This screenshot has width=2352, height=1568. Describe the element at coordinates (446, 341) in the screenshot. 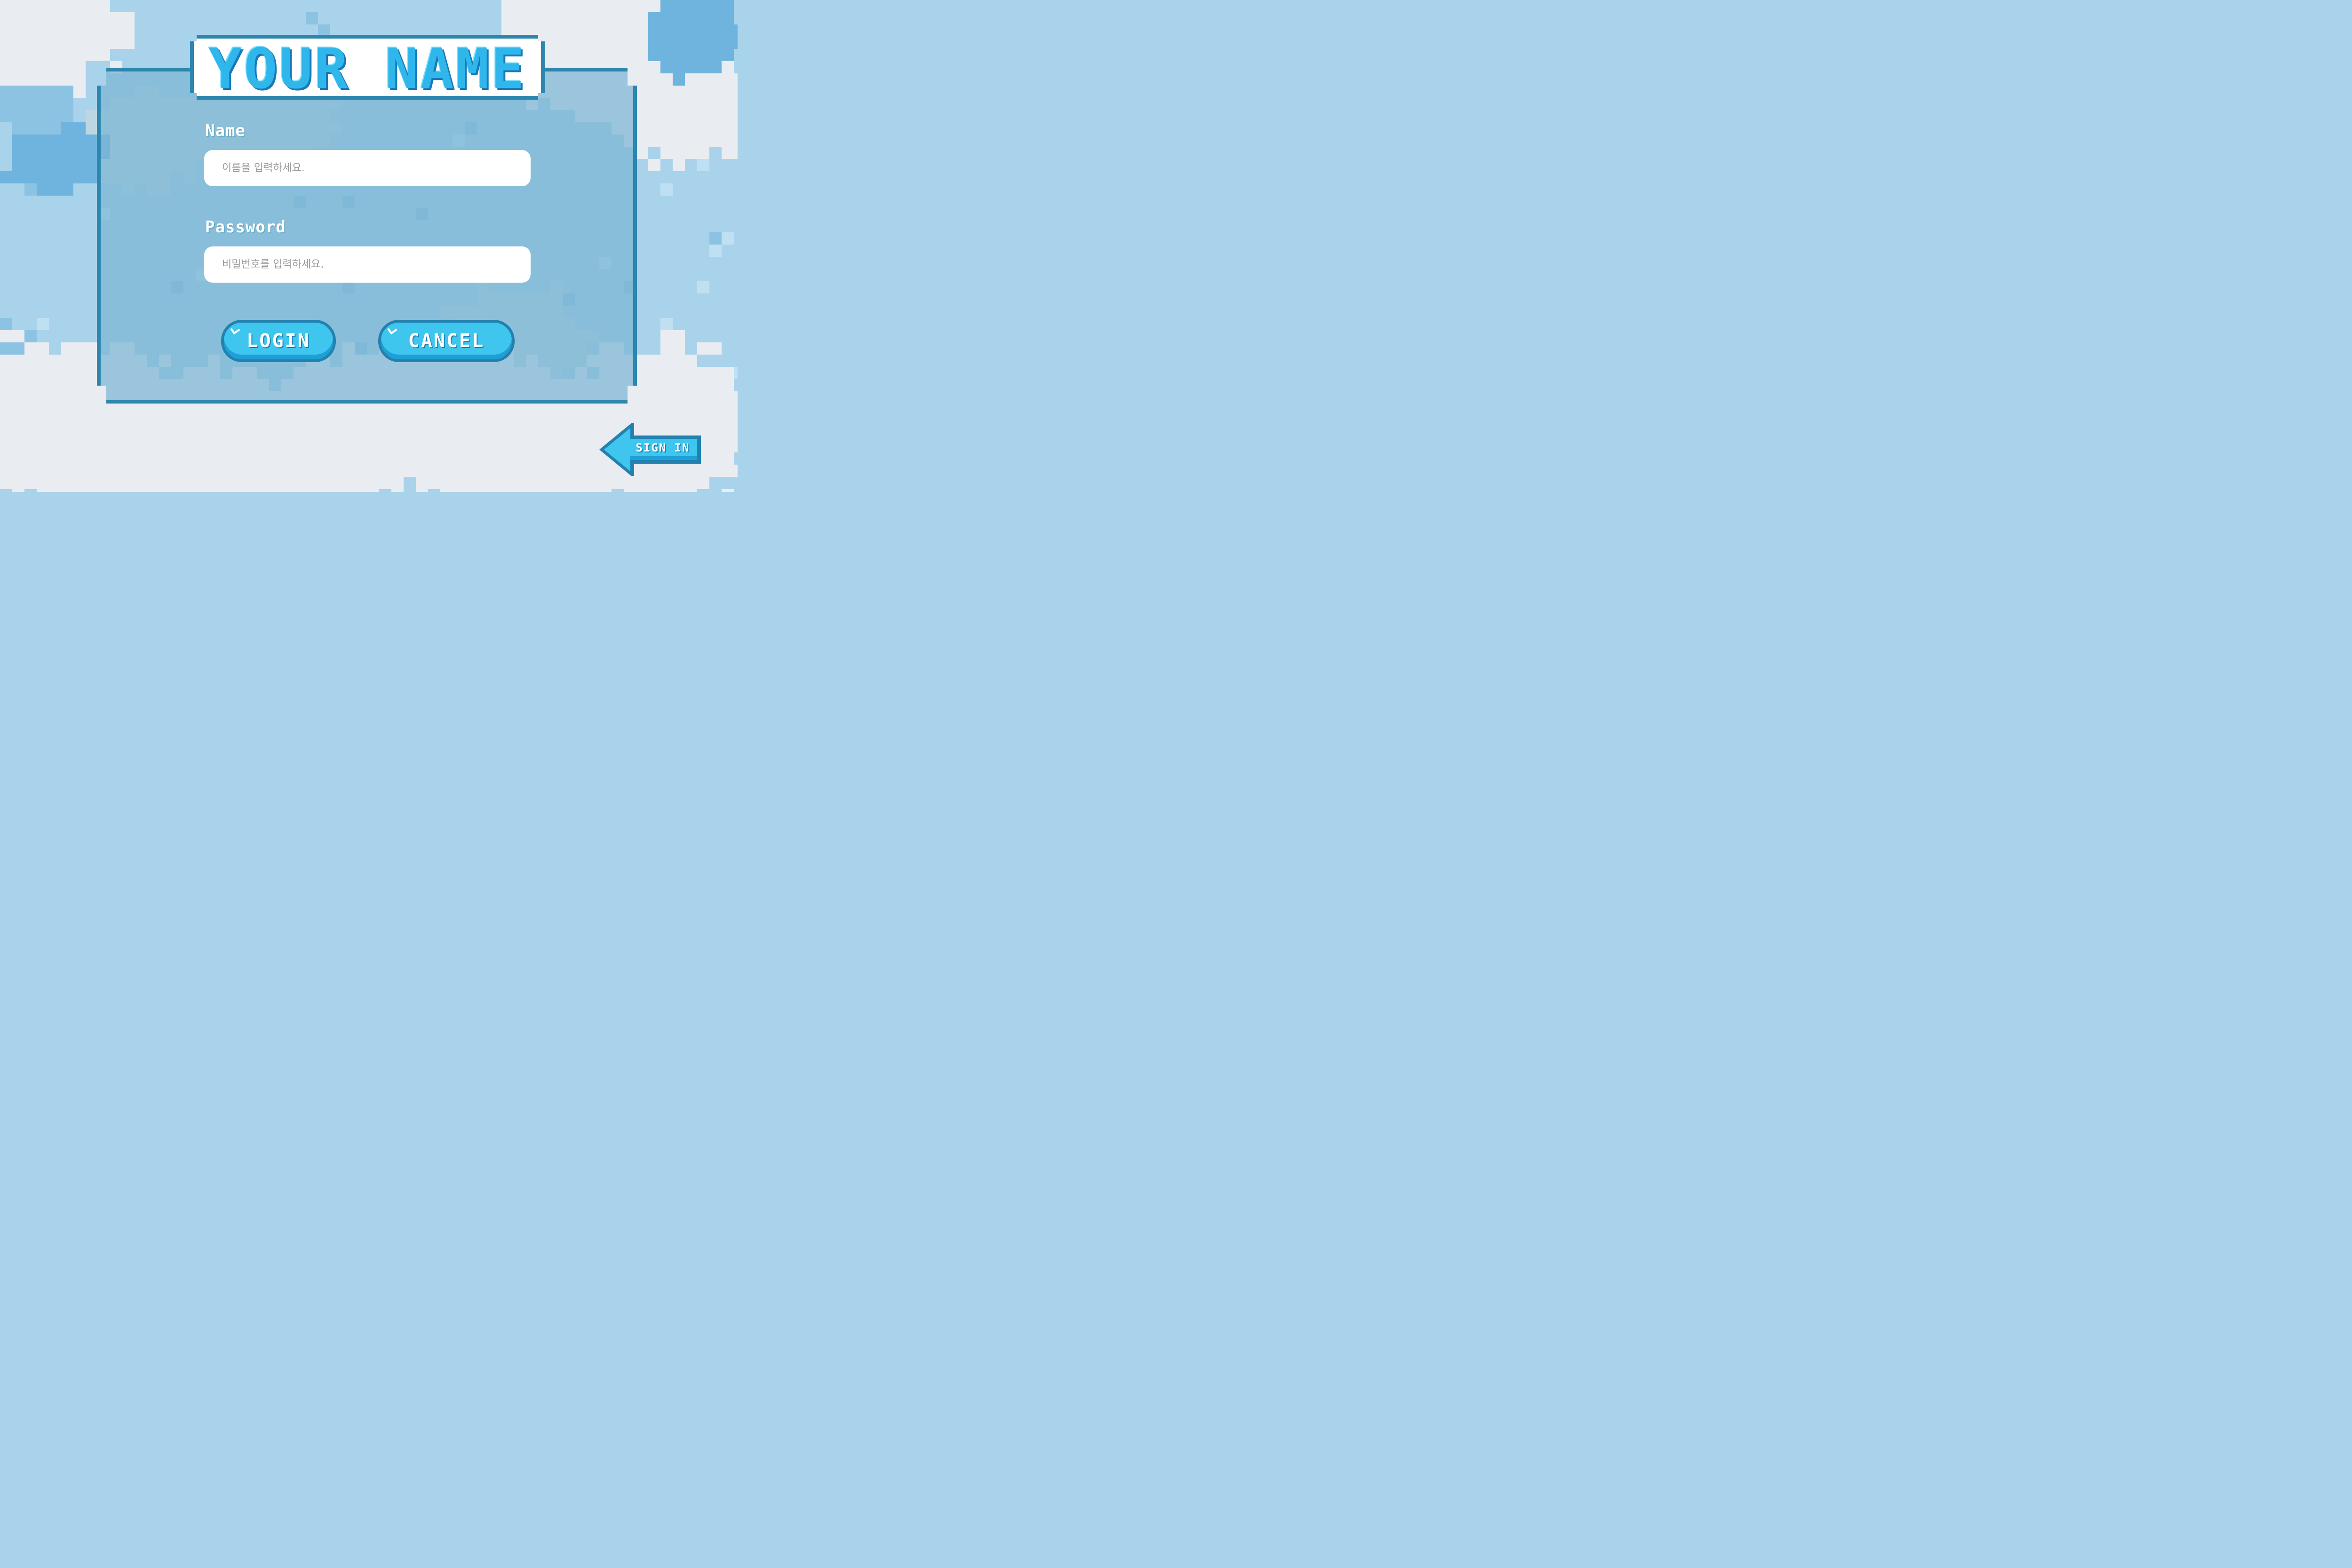

I see `cancel-button: CANCEL` at that location.